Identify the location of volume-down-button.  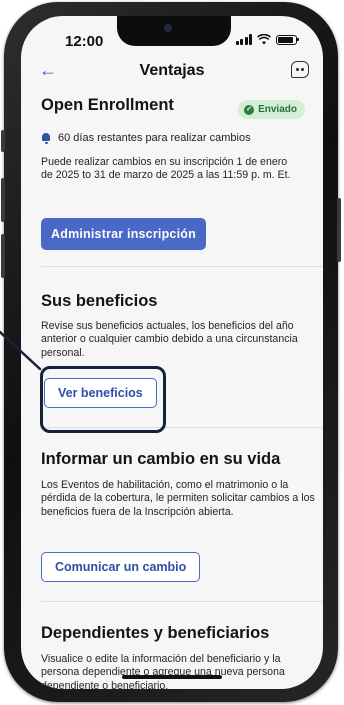
(3, 256).